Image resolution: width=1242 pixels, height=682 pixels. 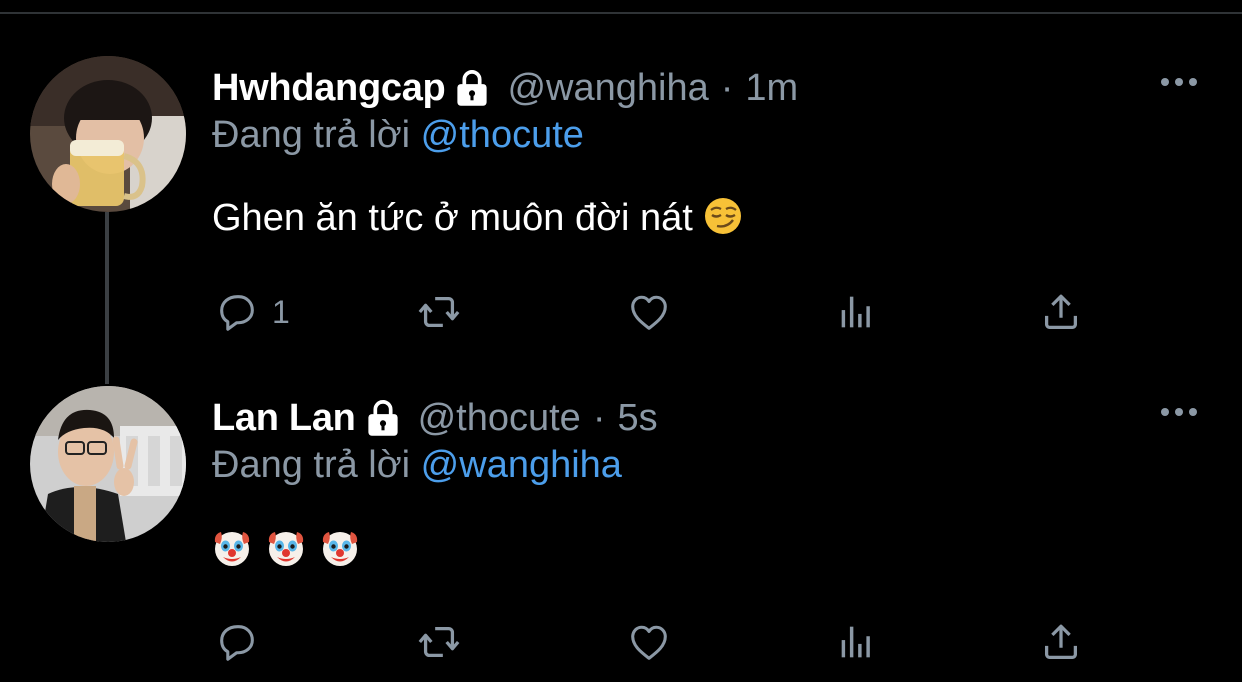 I want to click on display-name: Lan Lan, so click(x=284, y=418).